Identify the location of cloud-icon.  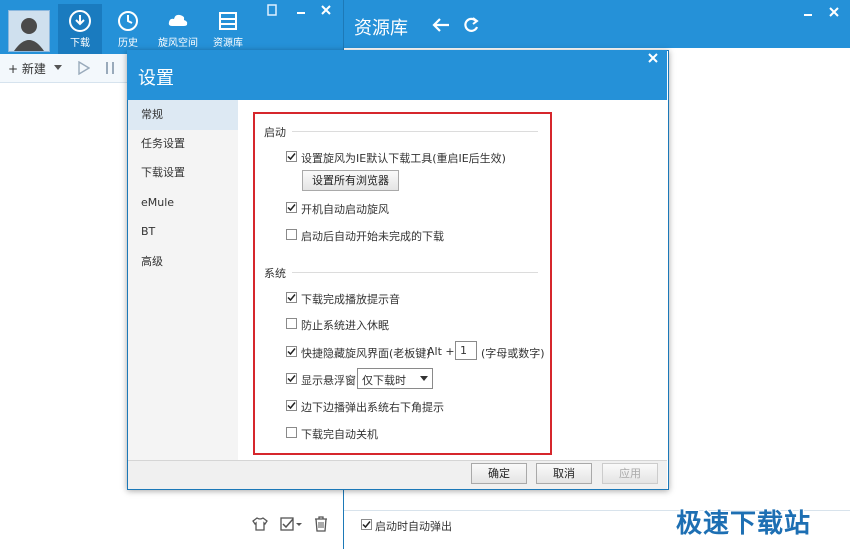
(178, 21).